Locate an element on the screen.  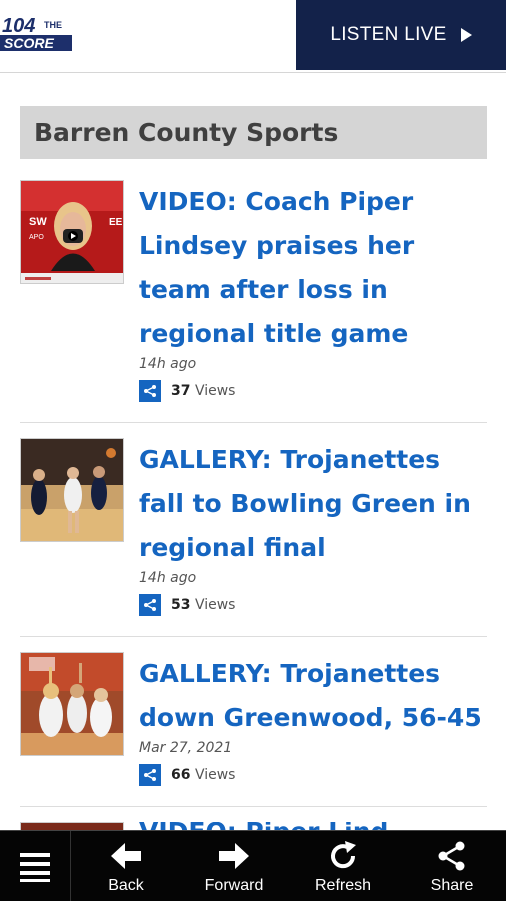
views-count: 53 is located at coordinates (181, 605).